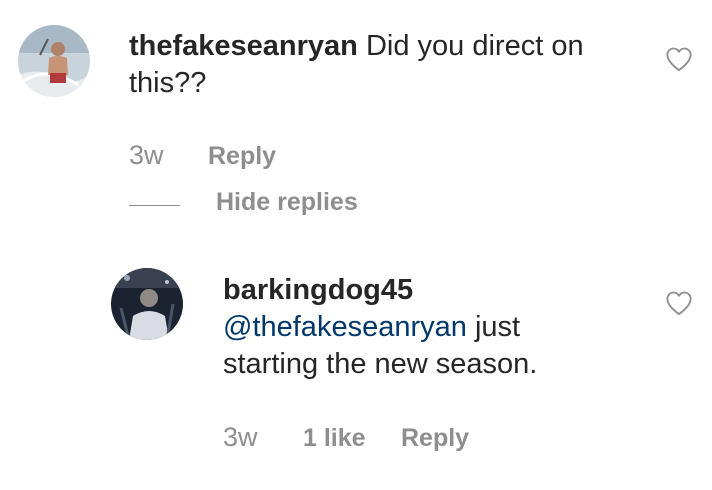  What do you see at coordinates (379, 65) in the screenshot?
I see `comment-body: thefakeseanryan Did you direct on this??` at bounding box center [379, 65].